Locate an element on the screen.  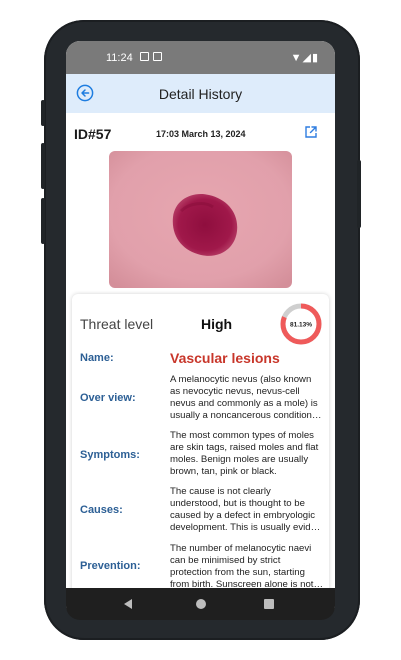
app-bar: Detail History is located at coordinates (200, 93).